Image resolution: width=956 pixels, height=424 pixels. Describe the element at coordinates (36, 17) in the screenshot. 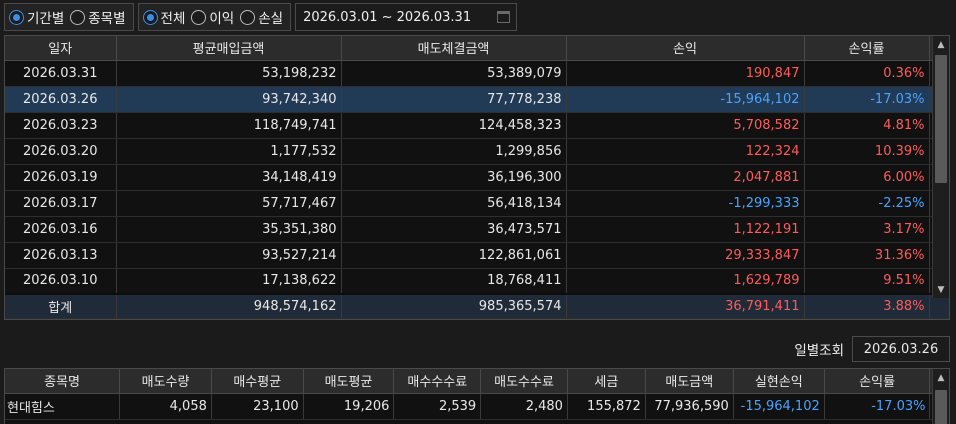

I see `period-radio-0: 기간별` at that location.